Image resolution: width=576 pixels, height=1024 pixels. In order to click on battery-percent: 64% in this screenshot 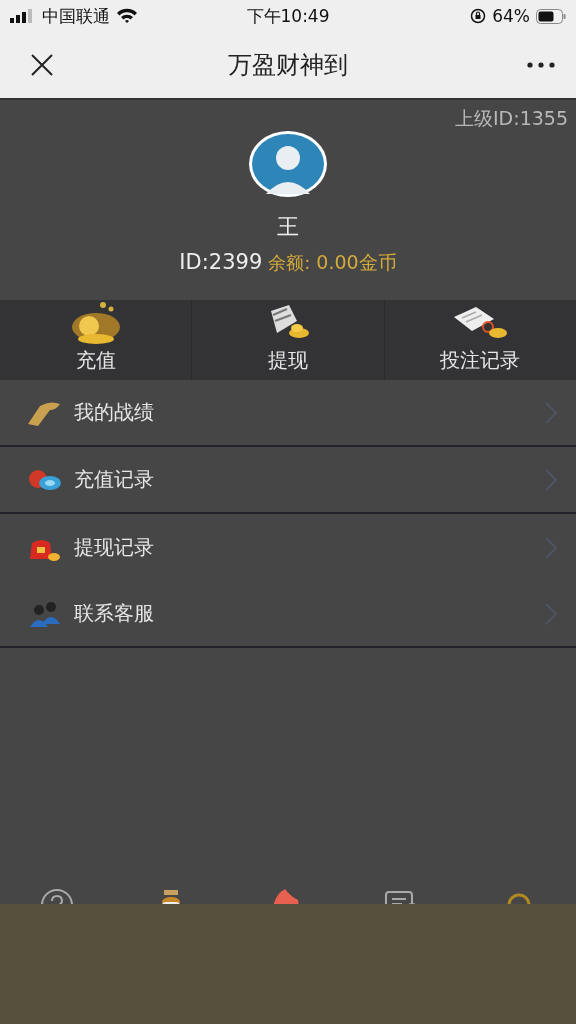, I will do `click(511, 16)`.